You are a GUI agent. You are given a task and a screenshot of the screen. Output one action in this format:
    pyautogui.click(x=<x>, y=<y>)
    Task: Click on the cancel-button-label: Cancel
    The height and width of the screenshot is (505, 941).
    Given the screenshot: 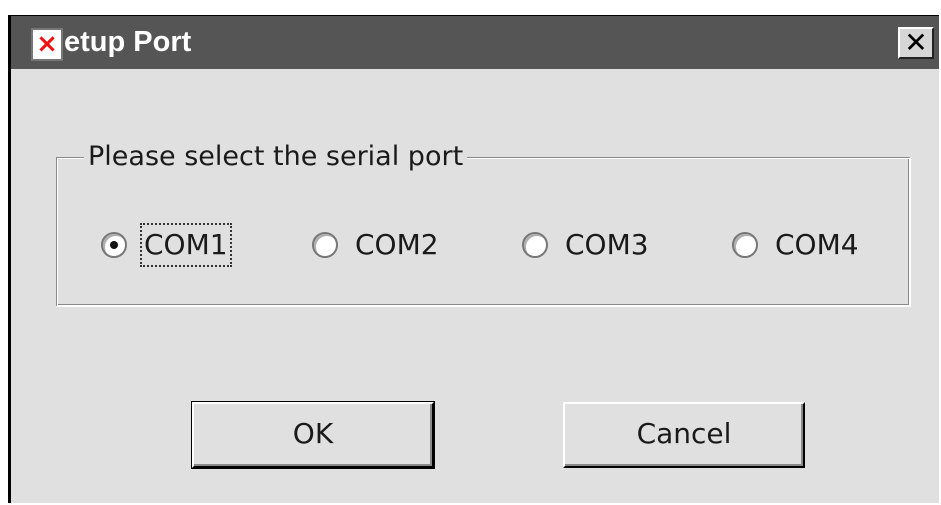 What is the action you would take?
    pyautogui.click(x=684, y=433)
    